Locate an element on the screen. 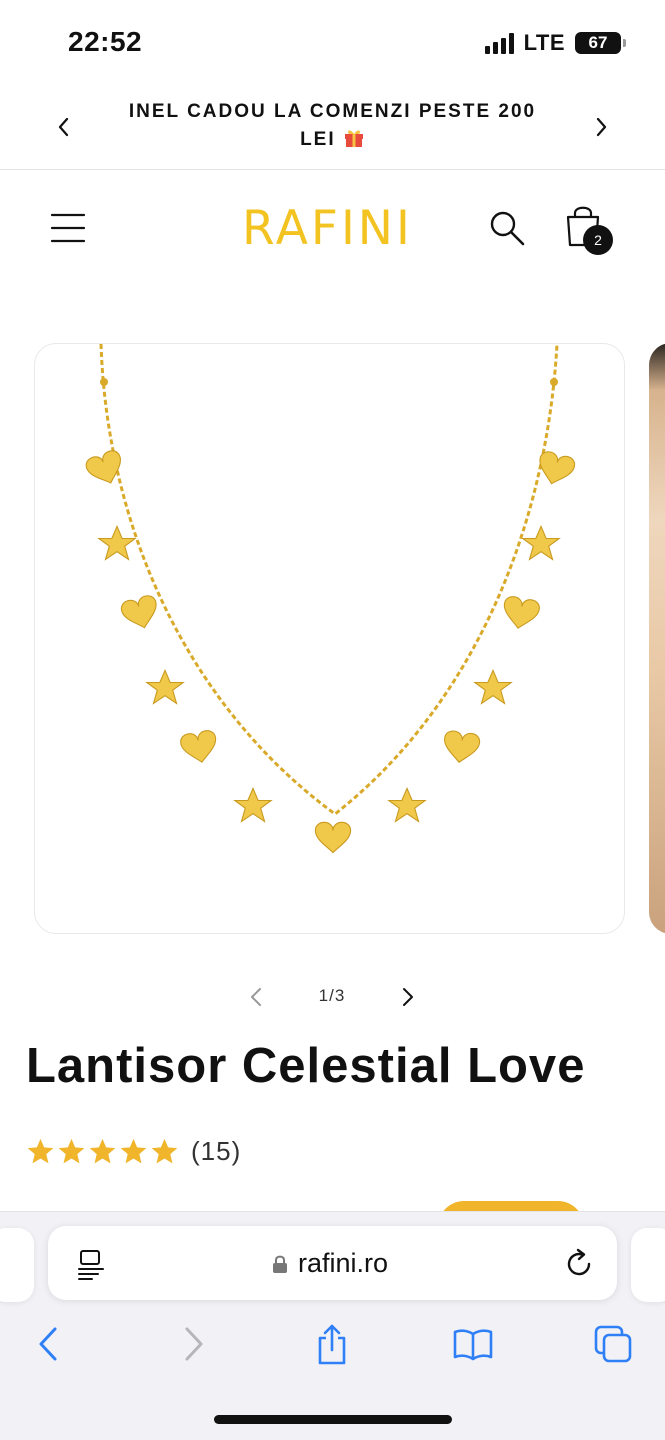 The height and width of the screenshot is (1440, 665). gallery-counter: 1/3 is located at coordinates (332, 995).